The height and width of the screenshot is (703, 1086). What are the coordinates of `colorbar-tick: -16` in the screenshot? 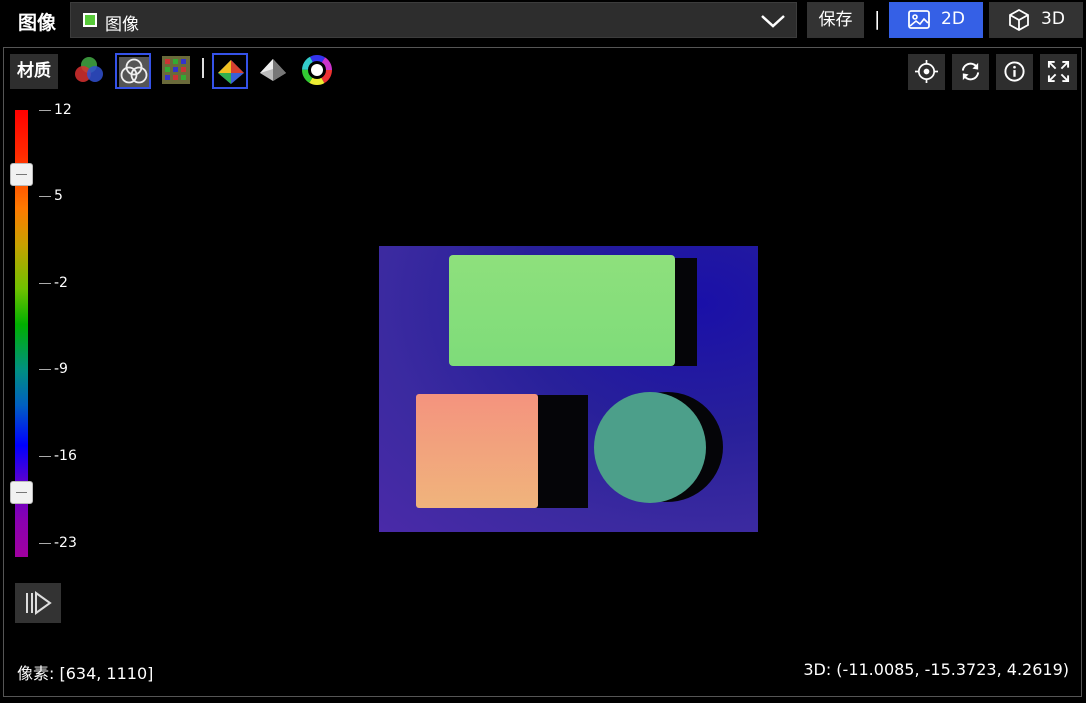 It's located at (58, 456).